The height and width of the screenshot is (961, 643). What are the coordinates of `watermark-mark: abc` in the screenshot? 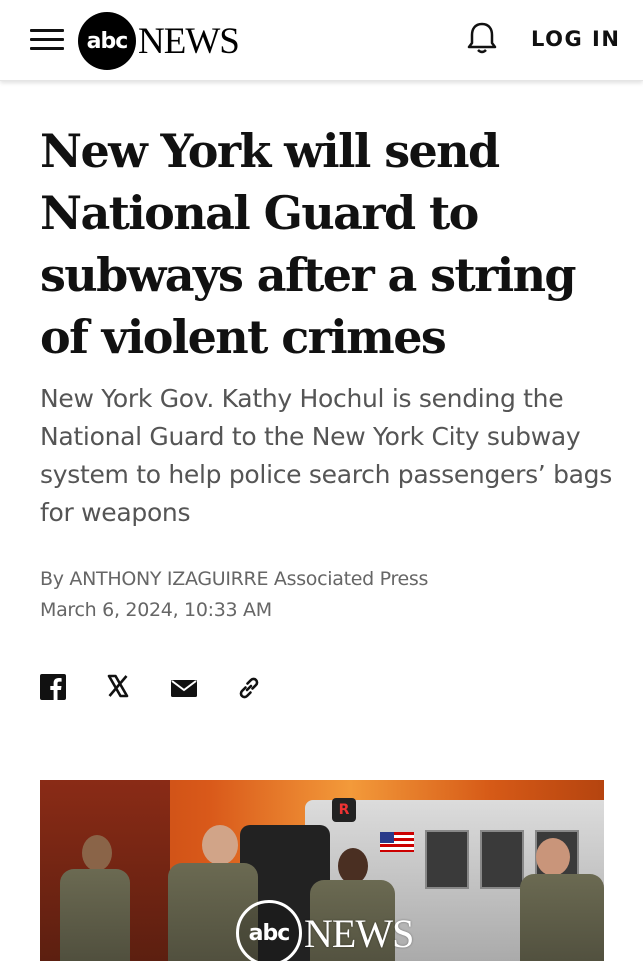 It's located at (269, 930).